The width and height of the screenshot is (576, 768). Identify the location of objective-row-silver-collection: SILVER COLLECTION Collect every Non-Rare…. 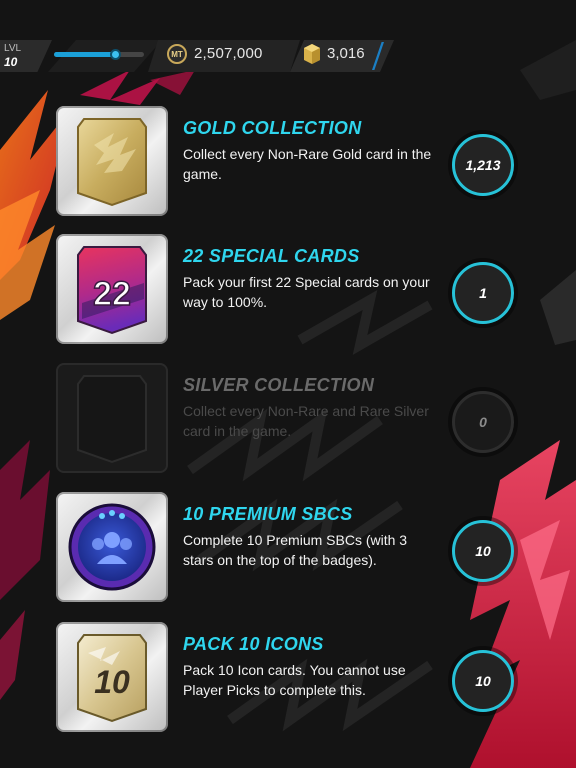
(288, 419).